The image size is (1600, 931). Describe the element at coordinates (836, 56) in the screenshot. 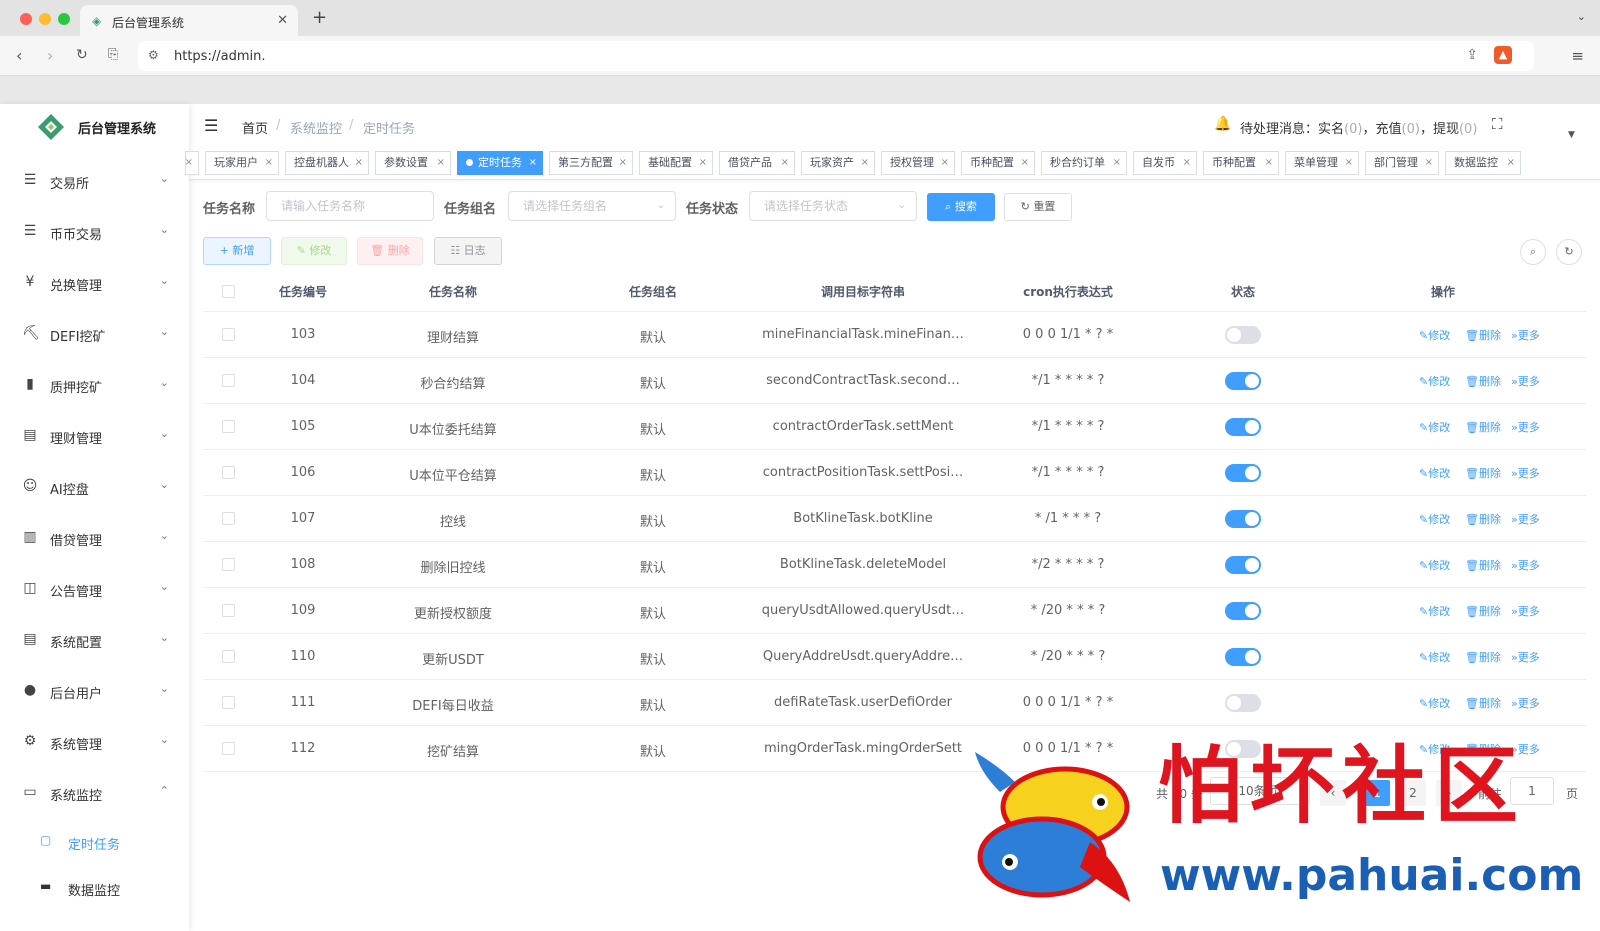

I see `address-bar: ⚙ https://admin. ⇪ ▲` at that location.